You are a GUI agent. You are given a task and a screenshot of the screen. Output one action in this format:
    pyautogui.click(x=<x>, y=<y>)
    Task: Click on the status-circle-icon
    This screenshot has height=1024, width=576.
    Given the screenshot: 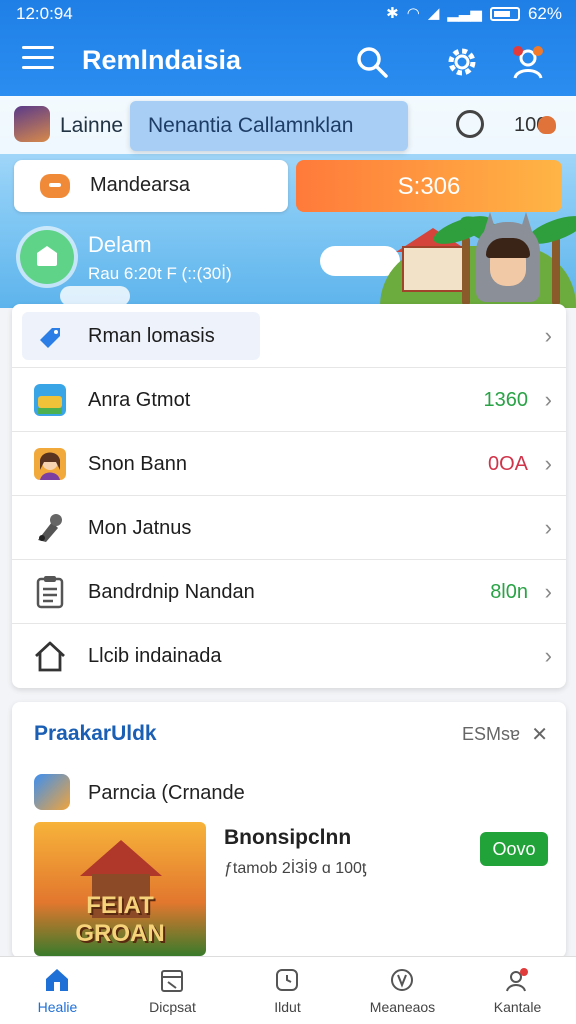 What is the action you would take?
    pyautogui.click(x=470, y=124)
    